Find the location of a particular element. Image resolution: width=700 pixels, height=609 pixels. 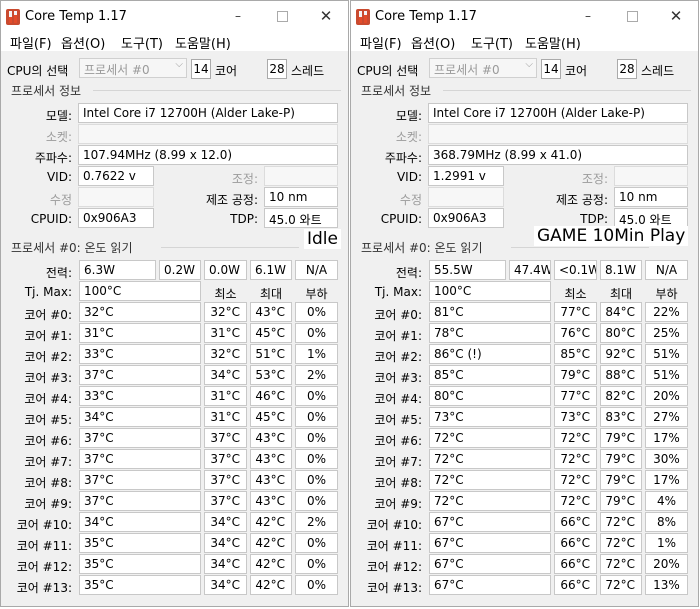

core-max-value: 80°C is located at coordinates (621, 333).